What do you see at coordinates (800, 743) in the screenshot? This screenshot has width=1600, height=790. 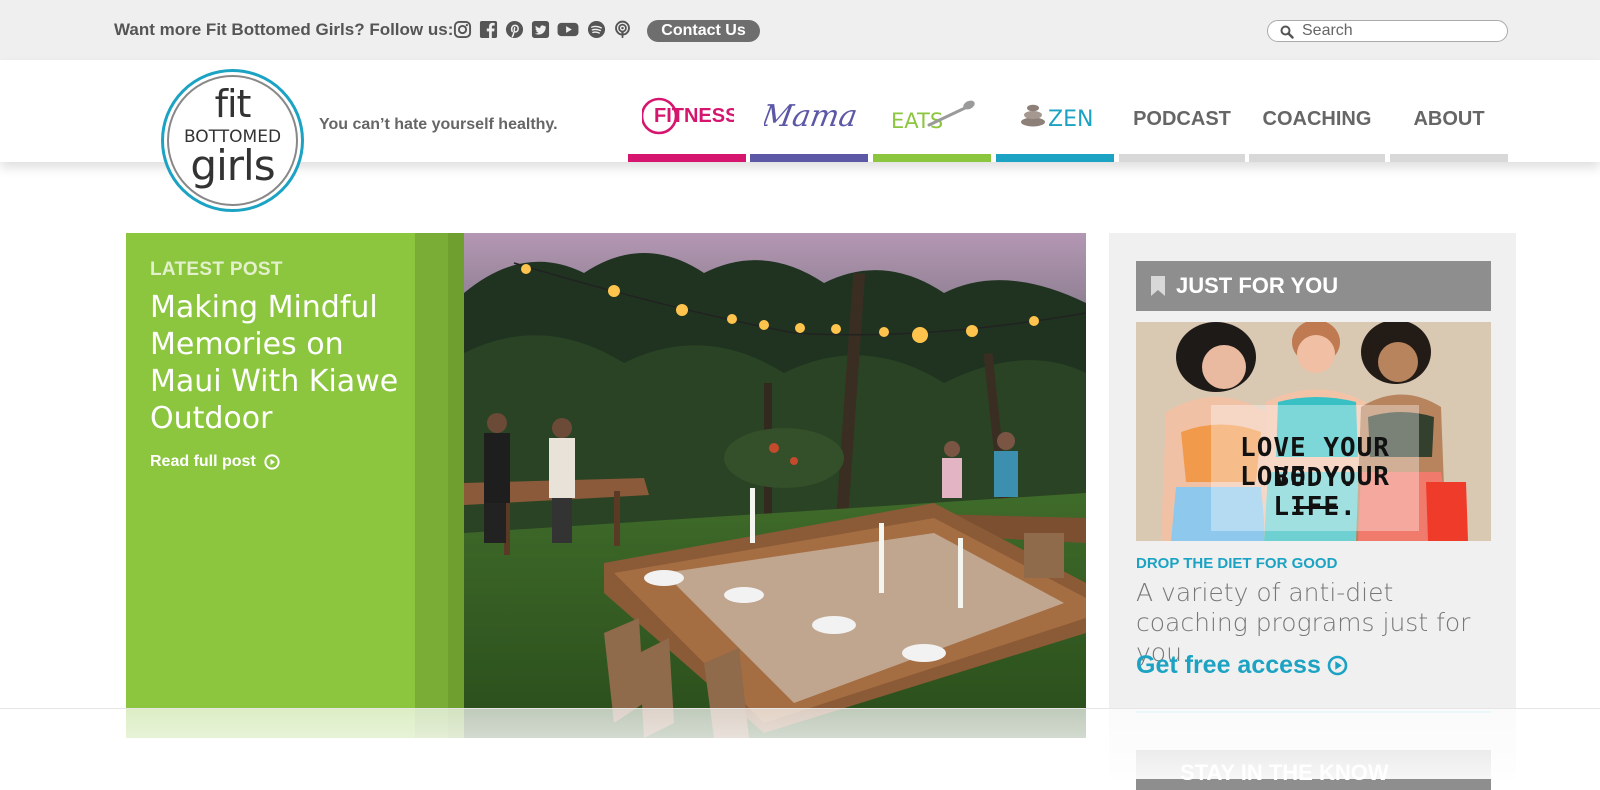 I see `bottom-fade-overlay` at bounding box center [800, 743].